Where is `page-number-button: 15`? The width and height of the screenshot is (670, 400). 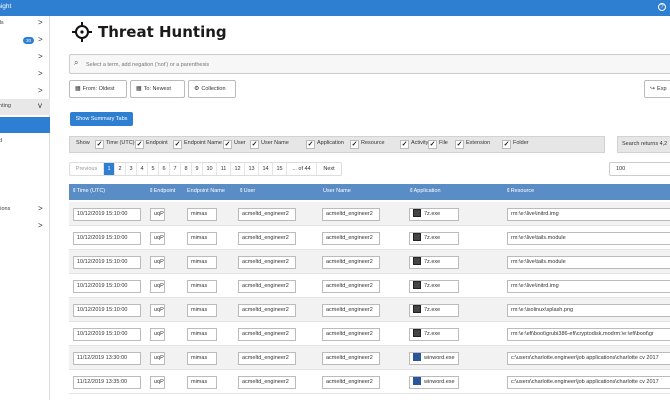 page-number-button: 15 is located at coordinates (280, 169).